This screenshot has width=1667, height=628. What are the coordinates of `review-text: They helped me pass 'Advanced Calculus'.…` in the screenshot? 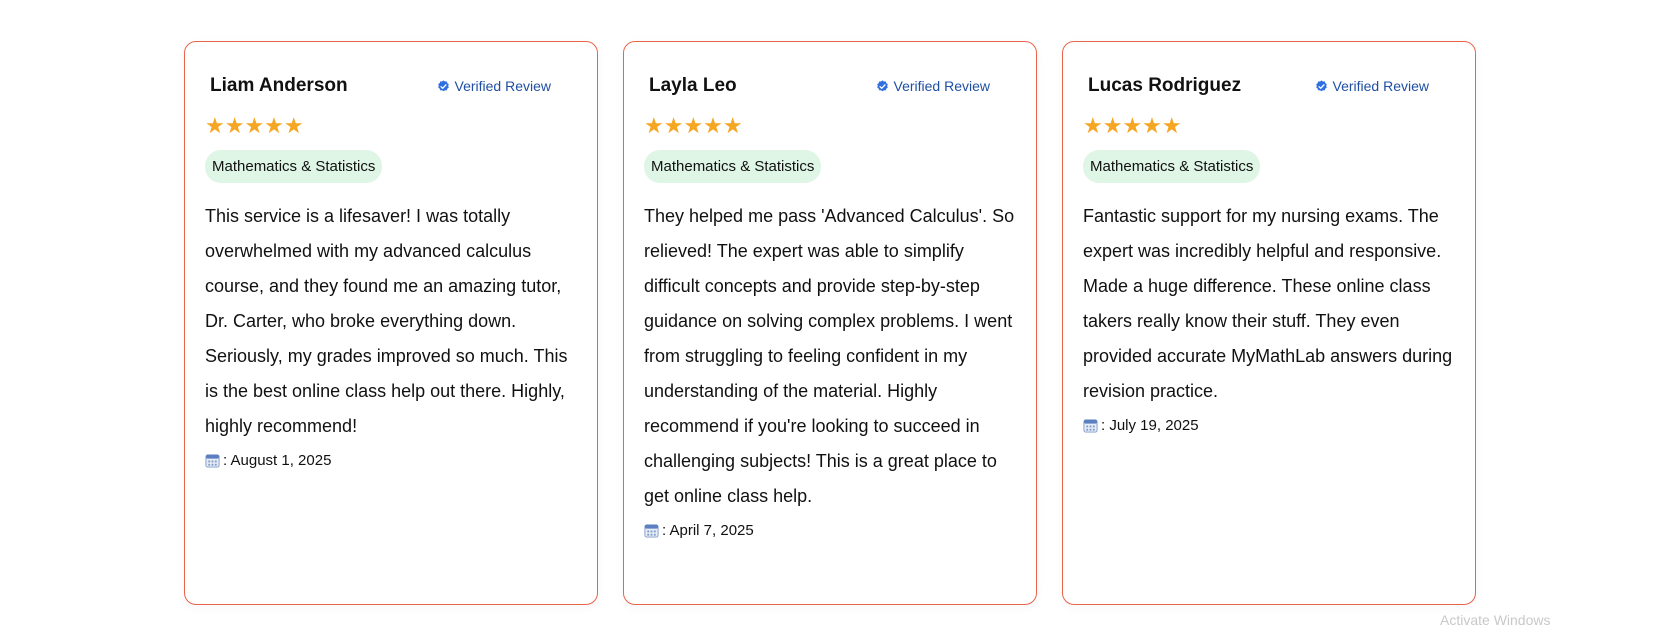 It's located at (829, 356).